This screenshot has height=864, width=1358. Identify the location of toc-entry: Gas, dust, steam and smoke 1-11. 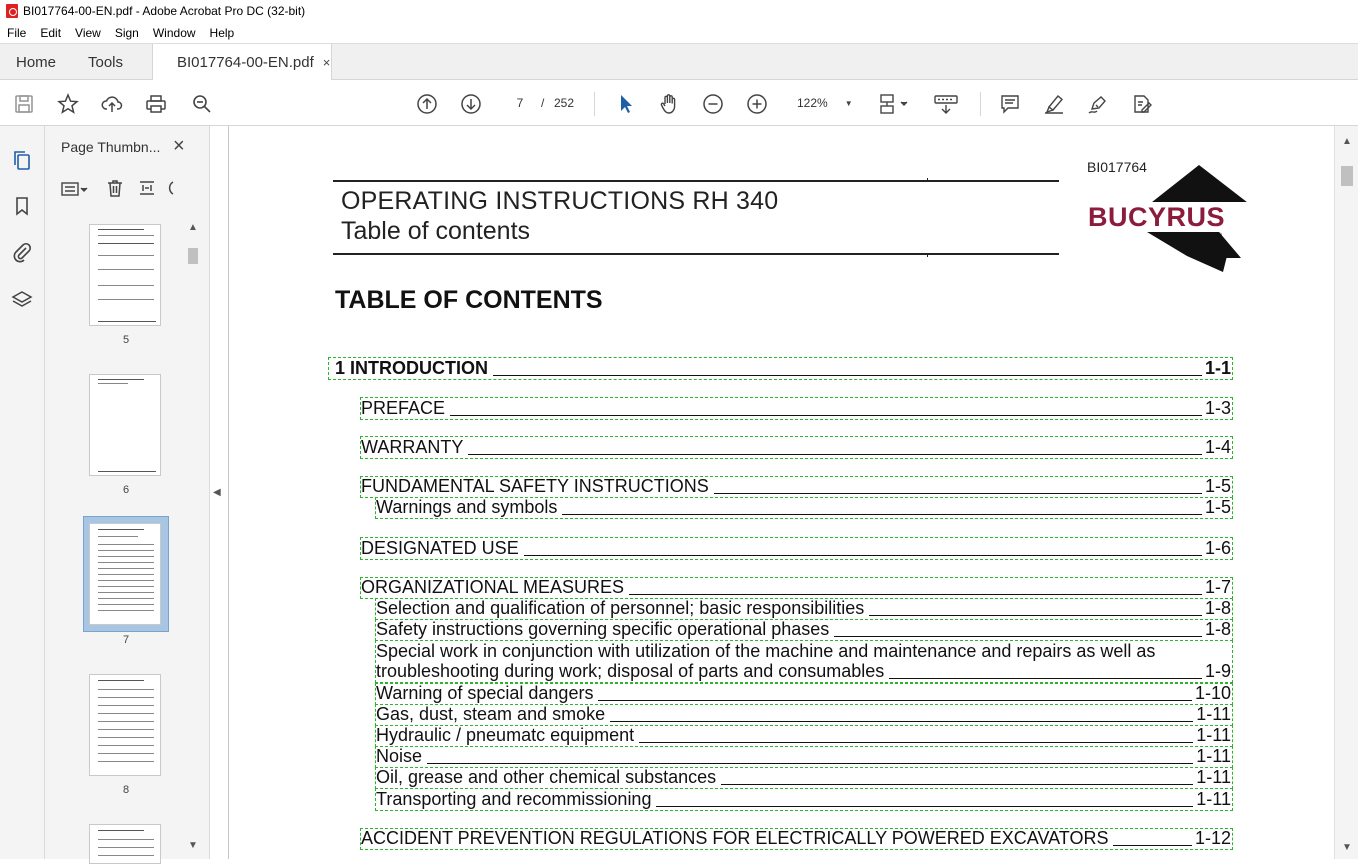
(804, 715).